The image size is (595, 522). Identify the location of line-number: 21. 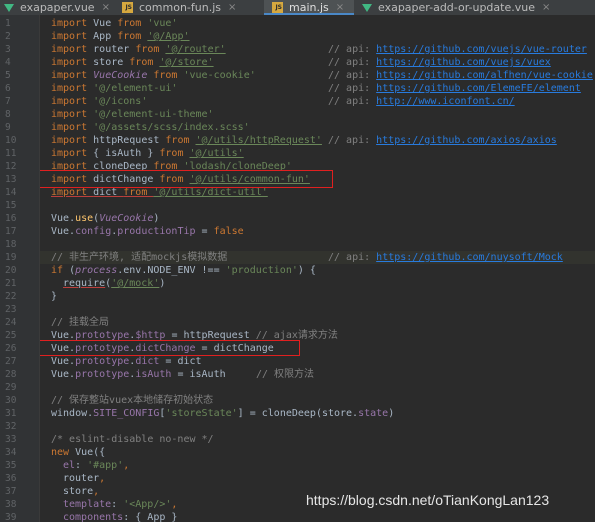
(11, 283).